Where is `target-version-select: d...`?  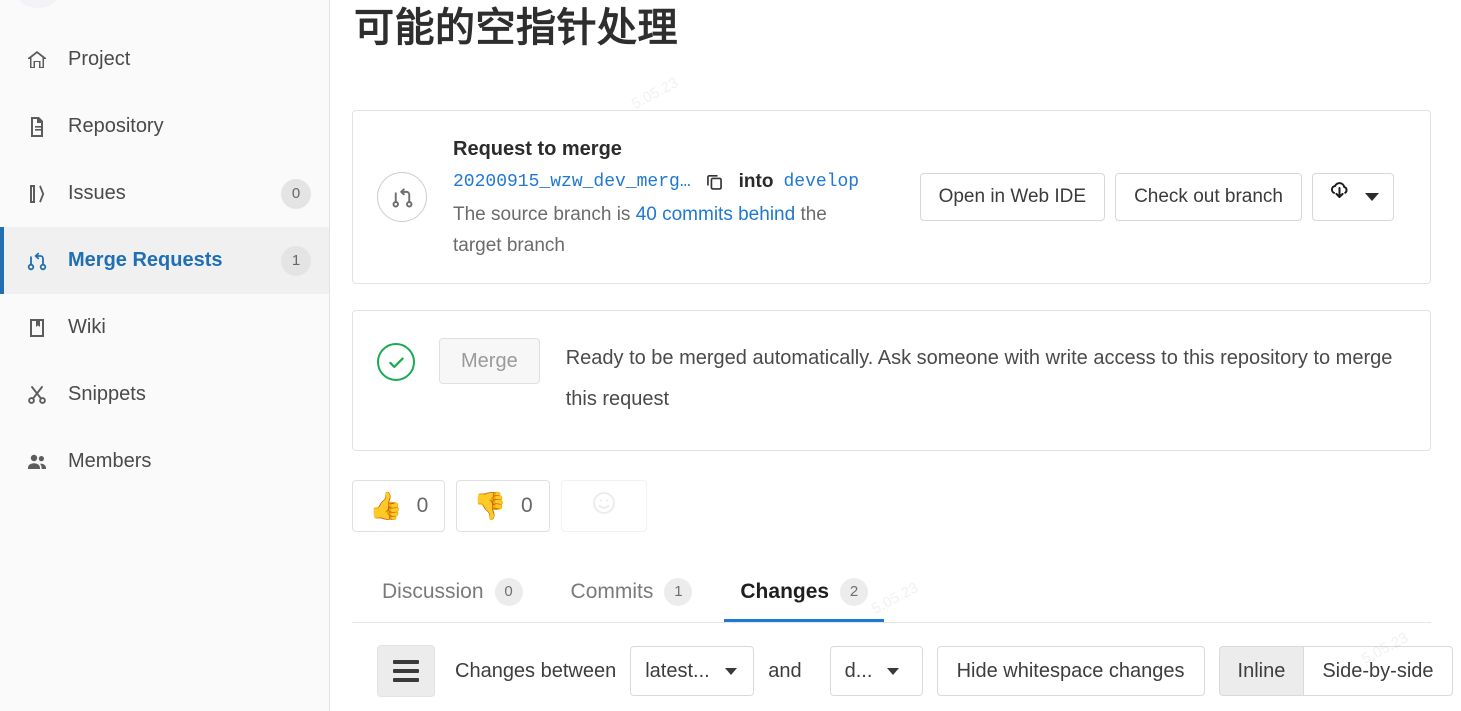
target-version-select: d... is located at coordinates (876, 671).